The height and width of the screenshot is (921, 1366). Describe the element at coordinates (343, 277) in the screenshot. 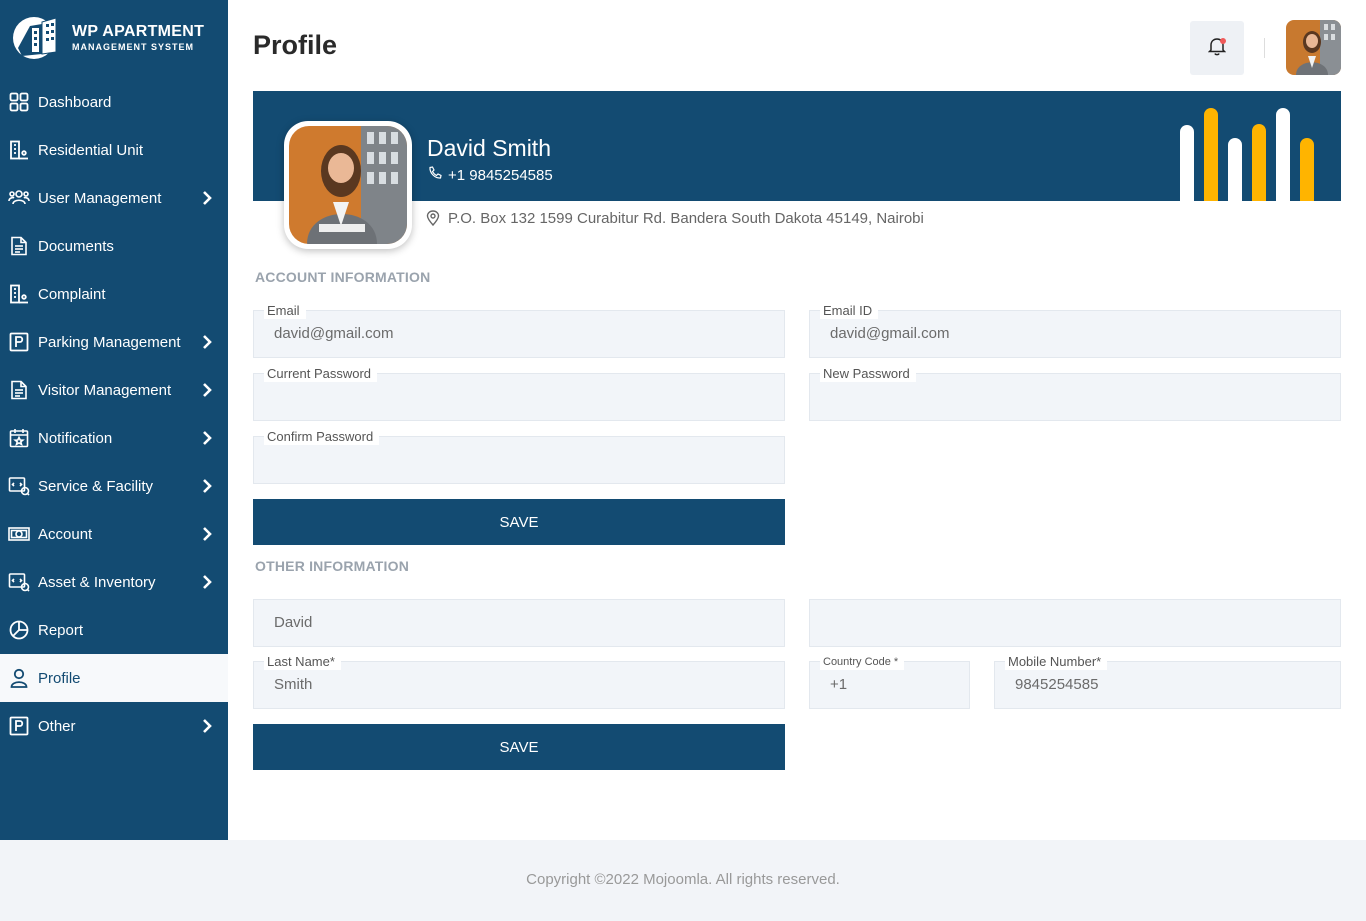

I see `account-section-title: ACCOUNT INFORMATION` at that location.